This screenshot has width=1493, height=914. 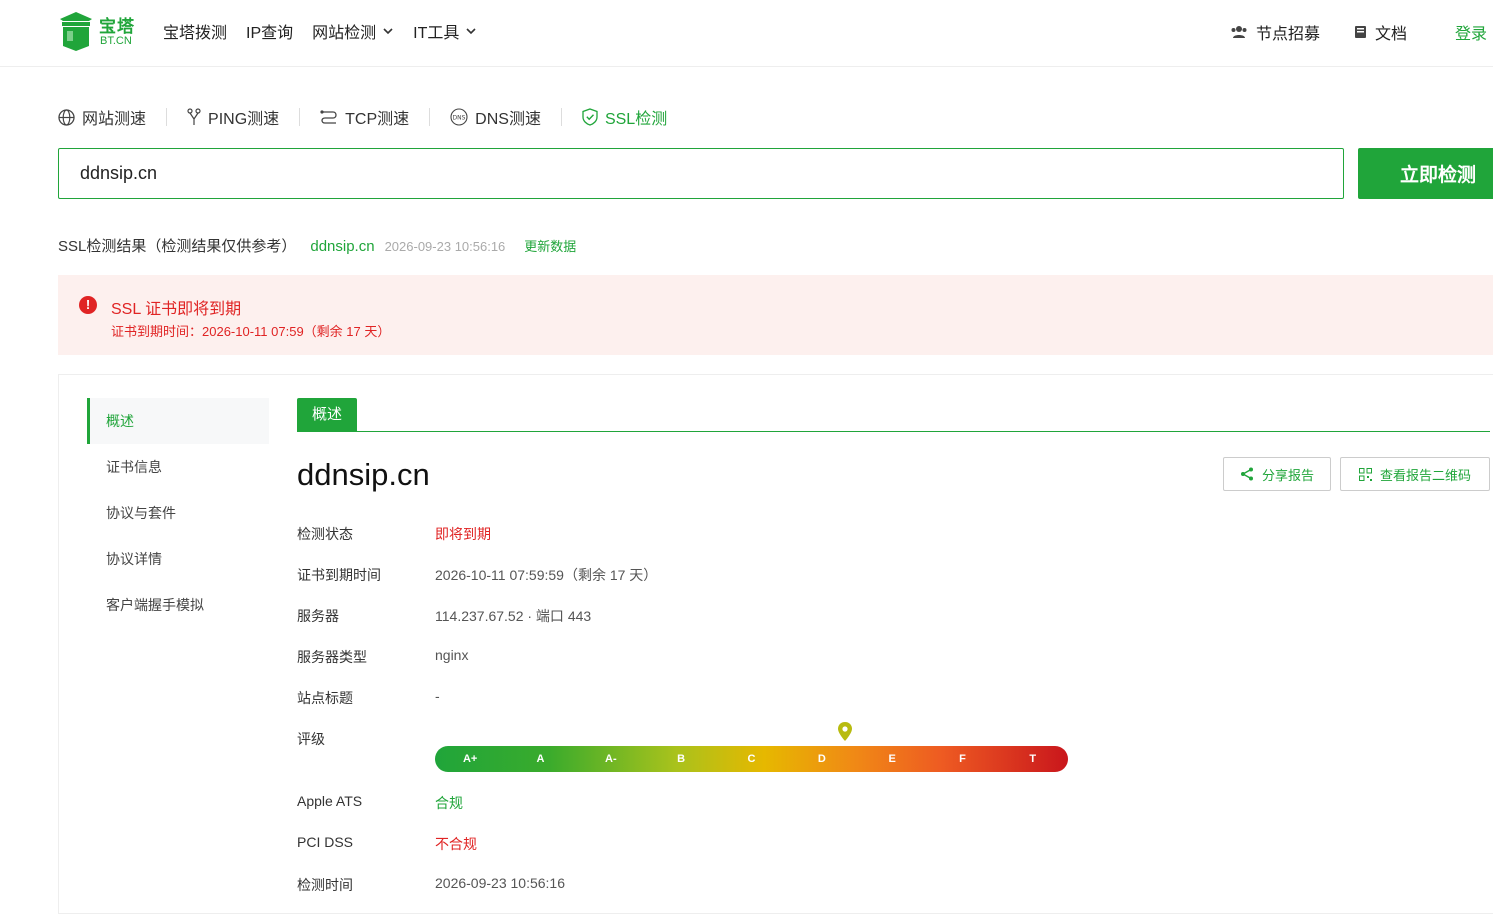 I want to click on docs-link: 文档, so click(x=1380, y=32).